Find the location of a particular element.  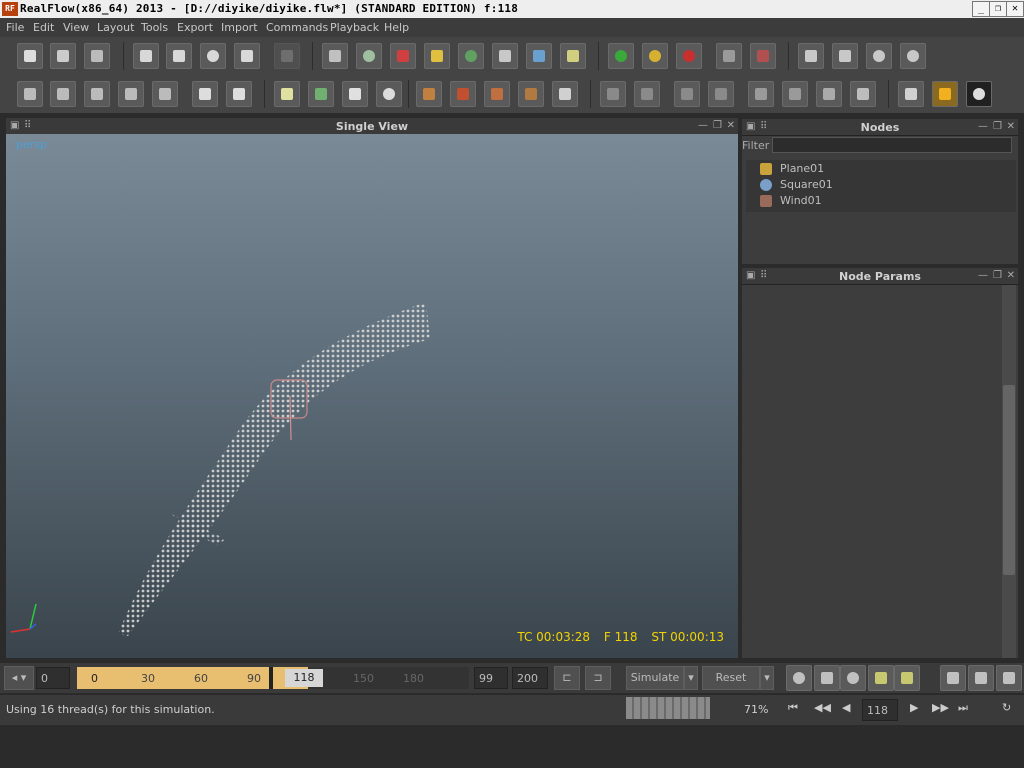

obj-a-icon is located at coordinates (30, 94).